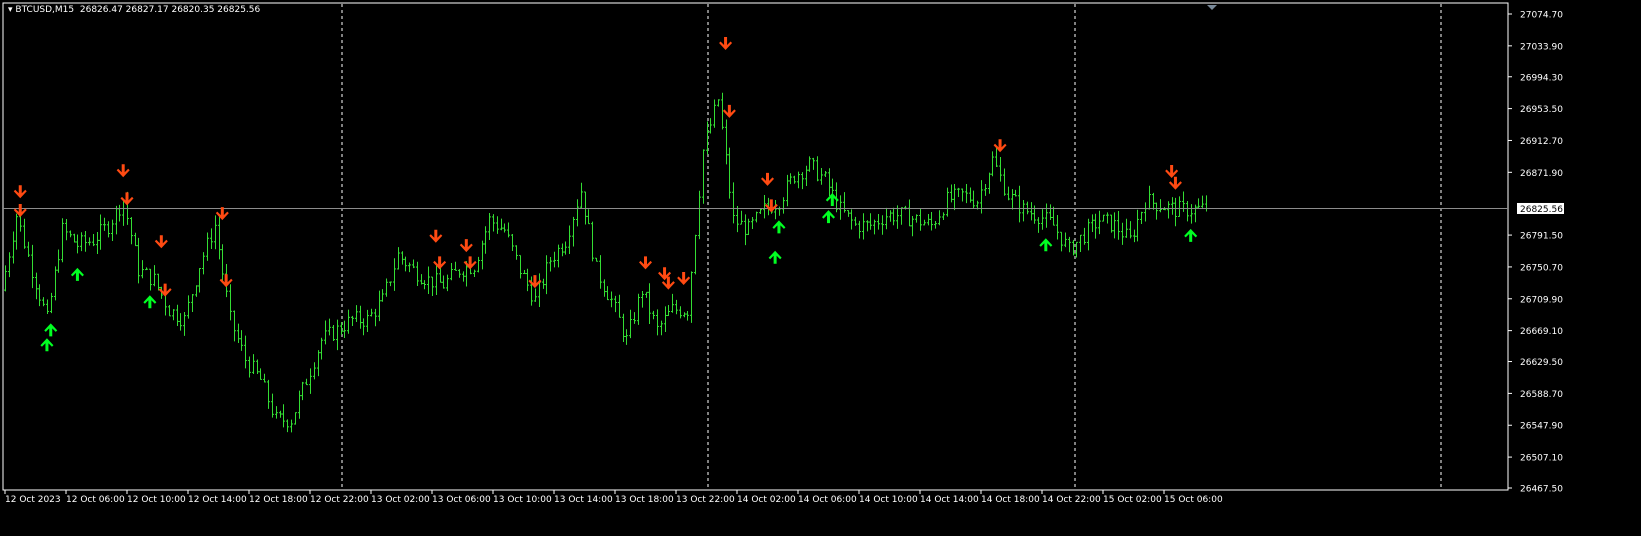  I want to click on price-tick-label: 26912.70, so click(1541, 142).